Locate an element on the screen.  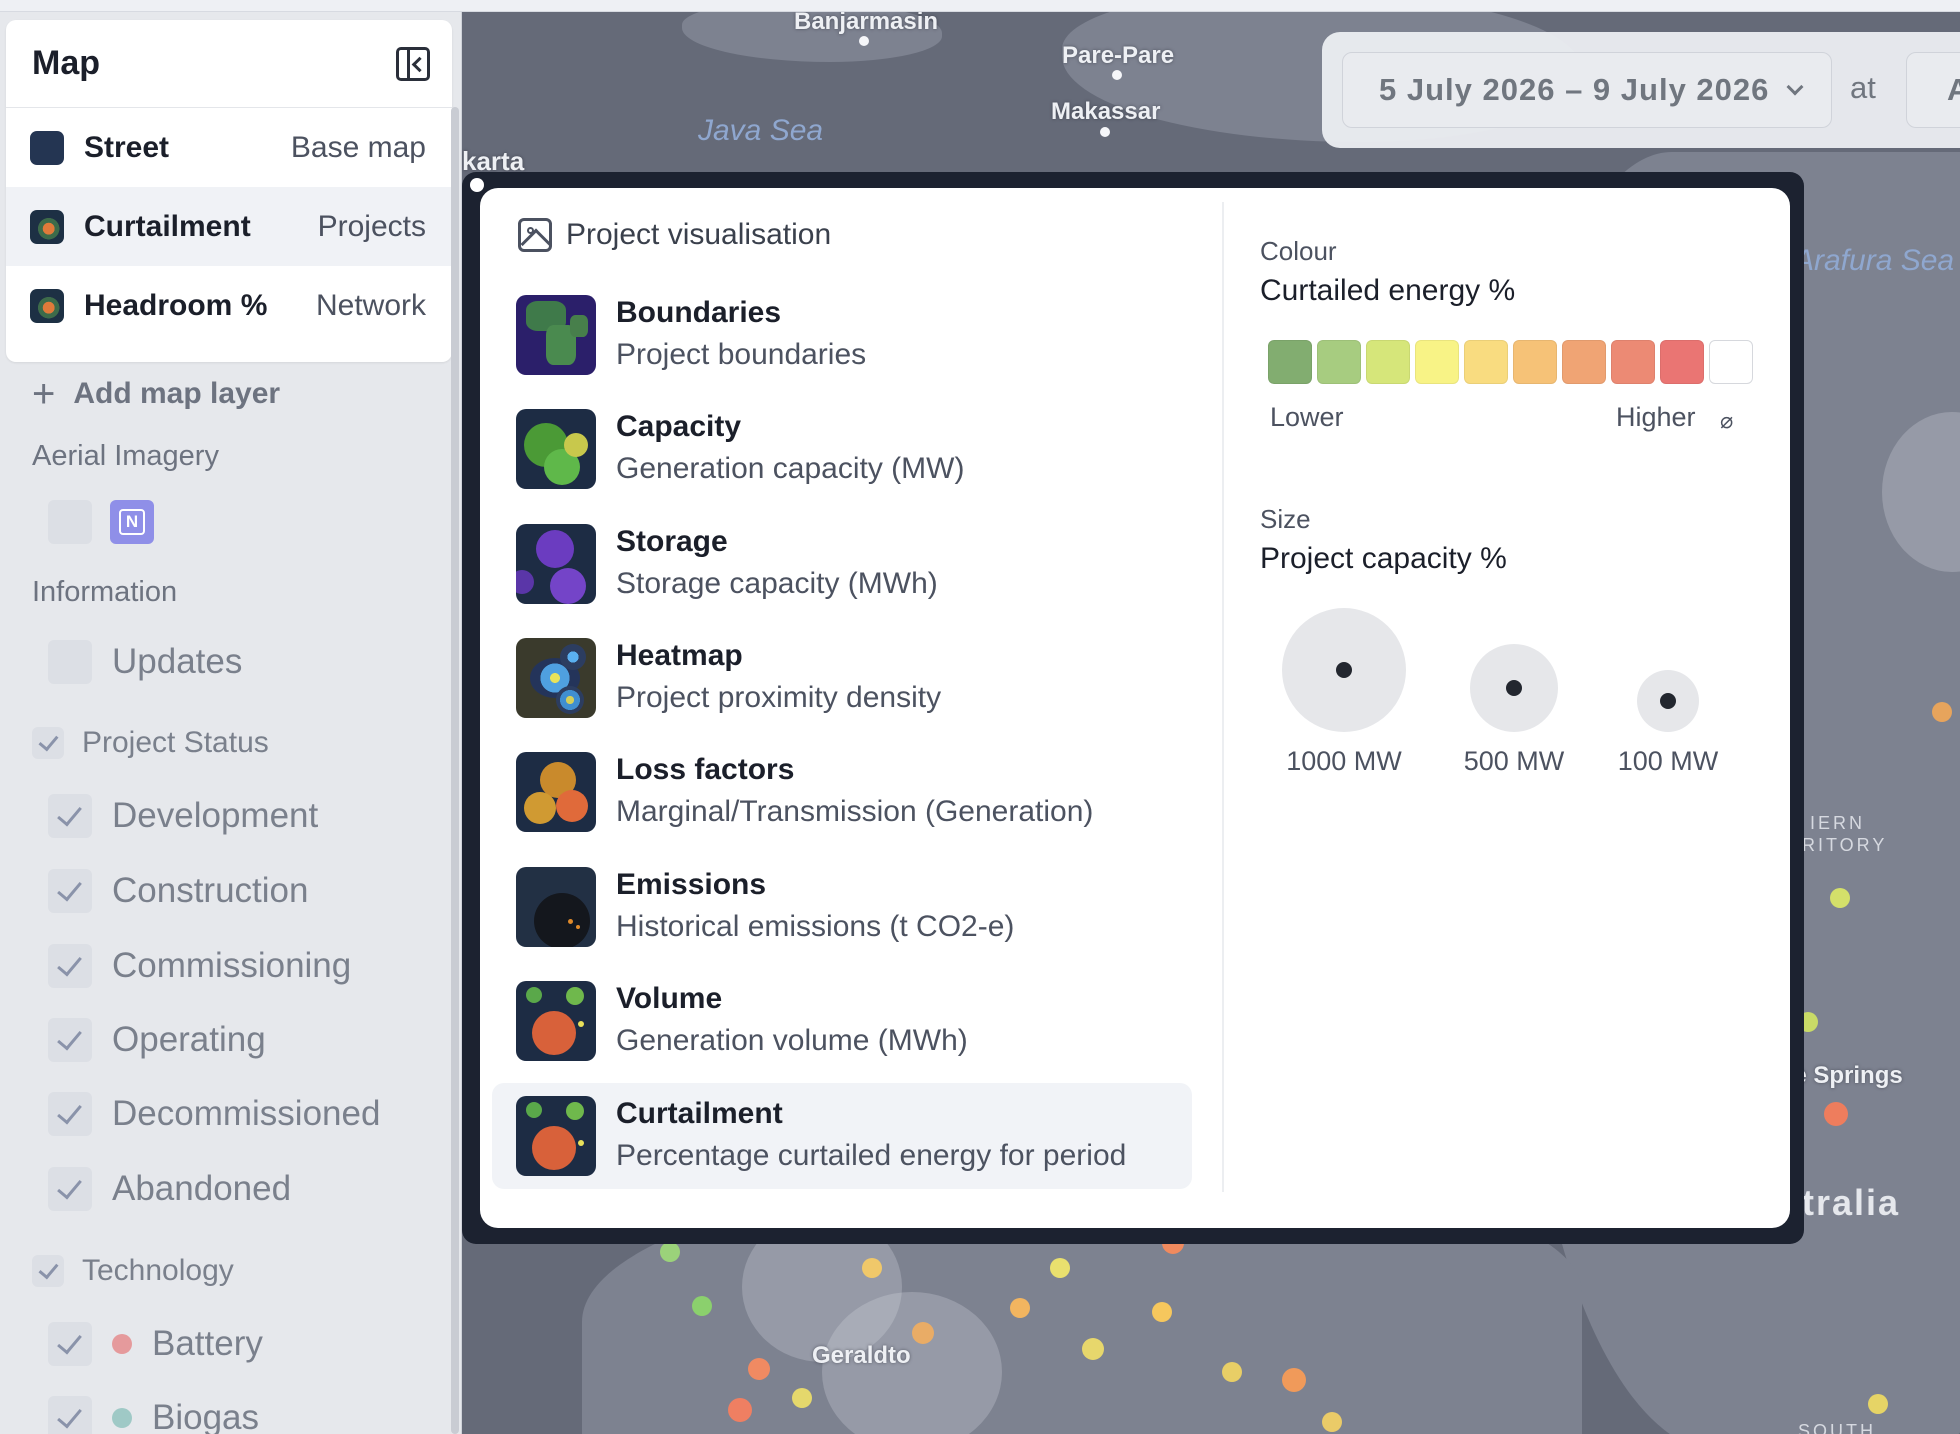
popup-header: Project visualisation is located at coordinates (674, 235).